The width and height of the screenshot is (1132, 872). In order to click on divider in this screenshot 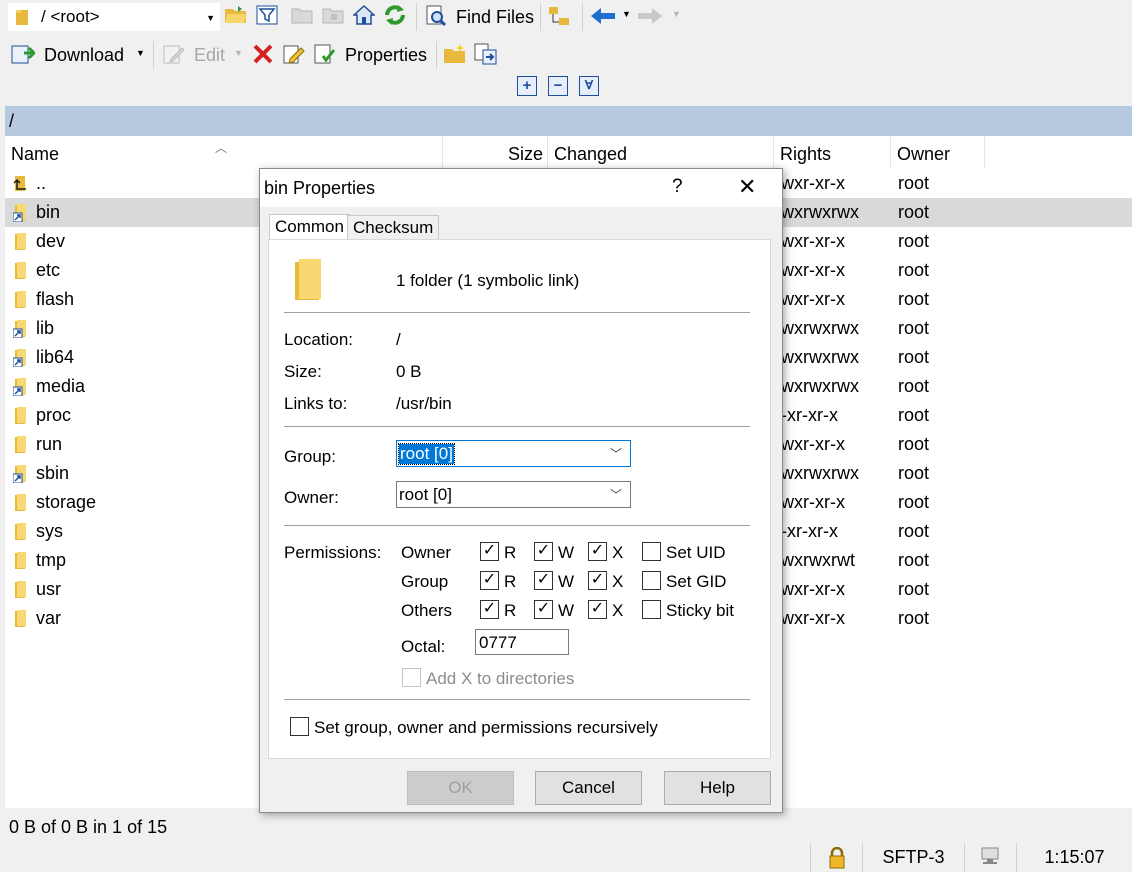, I will do `click(517, 426)`.